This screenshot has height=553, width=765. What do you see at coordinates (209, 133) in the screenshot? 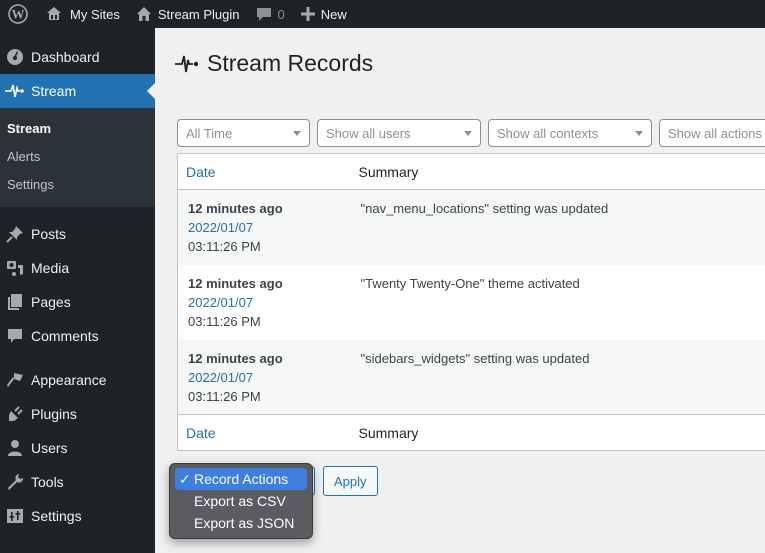
I see `select-value: All Time` at bounding box center [209, 133].